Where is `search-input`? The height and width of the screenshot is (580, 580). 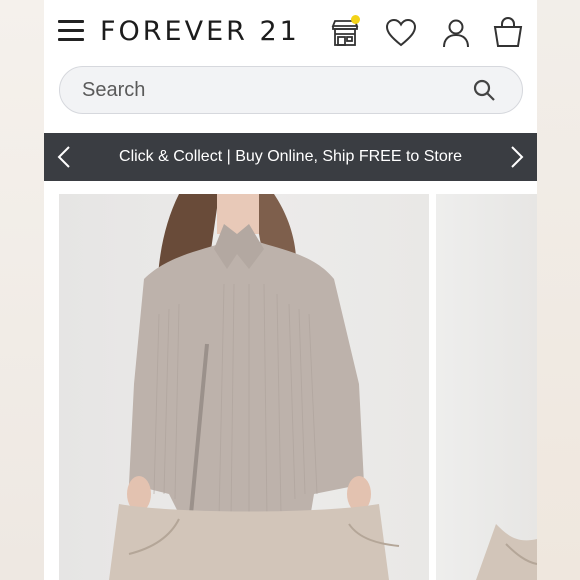
search-input is located at coordinates (262, 90).